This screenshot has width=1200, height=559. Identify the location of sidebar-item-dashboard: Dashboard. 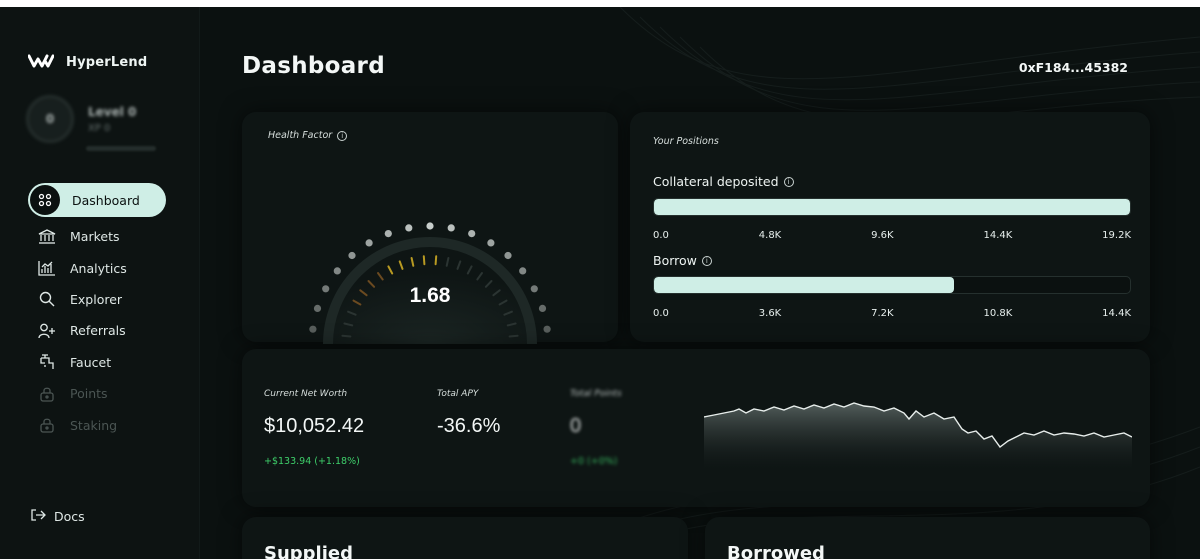
(97, 200).